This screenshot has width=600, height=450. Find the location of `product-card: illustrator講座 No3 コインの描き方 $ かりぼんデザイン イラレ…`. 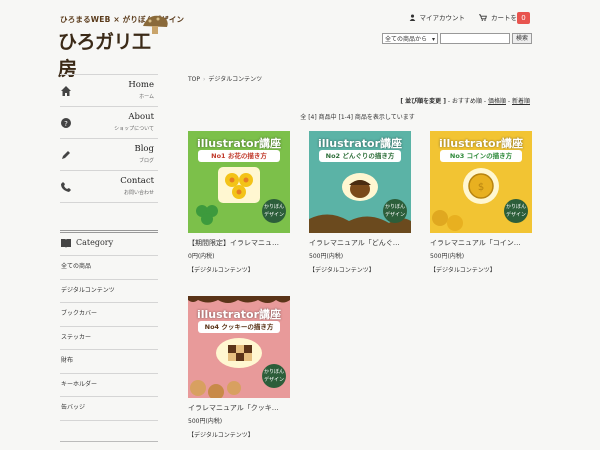

product-card: illustrator講座 No3 コインの描き方 $ かりぼんデザイン イラレ… is located at coordinates (481, 202).